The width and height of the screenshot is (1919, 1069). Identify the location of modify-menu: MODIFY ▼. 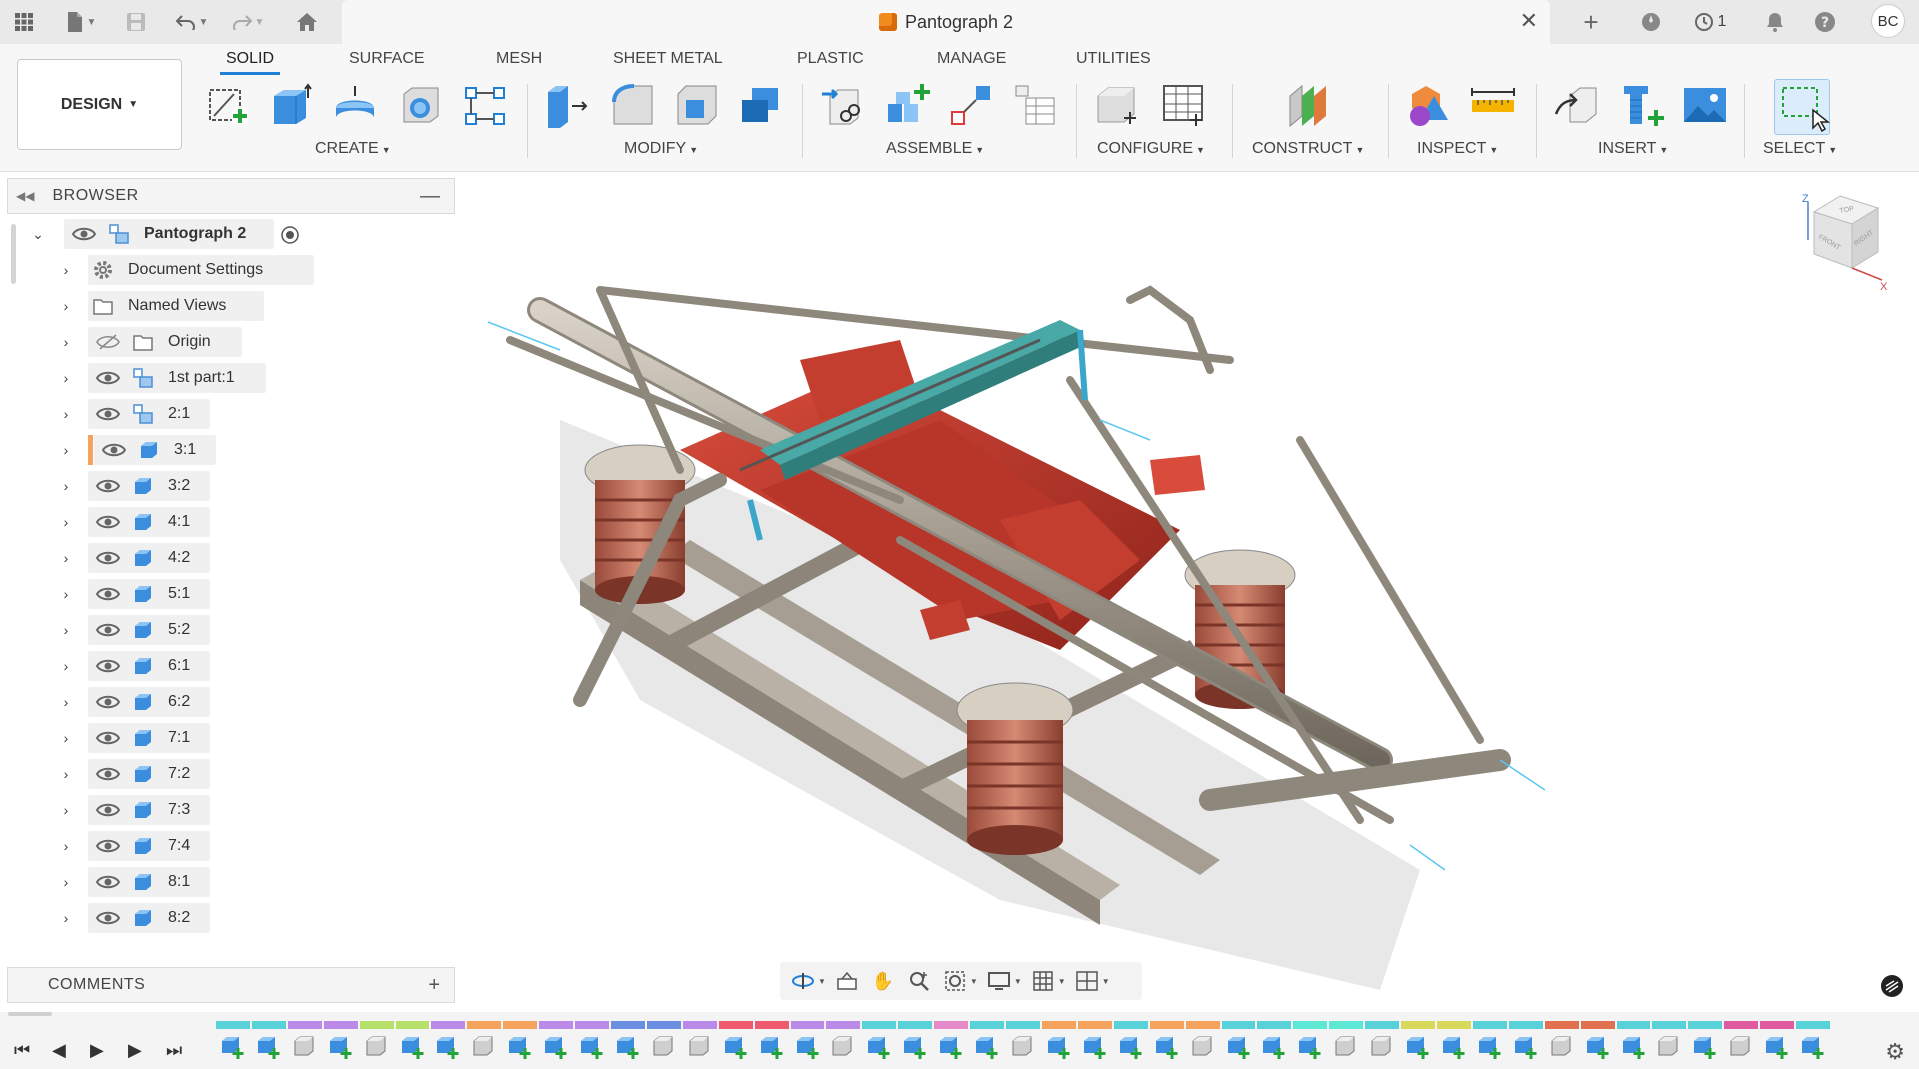
(661, 149).